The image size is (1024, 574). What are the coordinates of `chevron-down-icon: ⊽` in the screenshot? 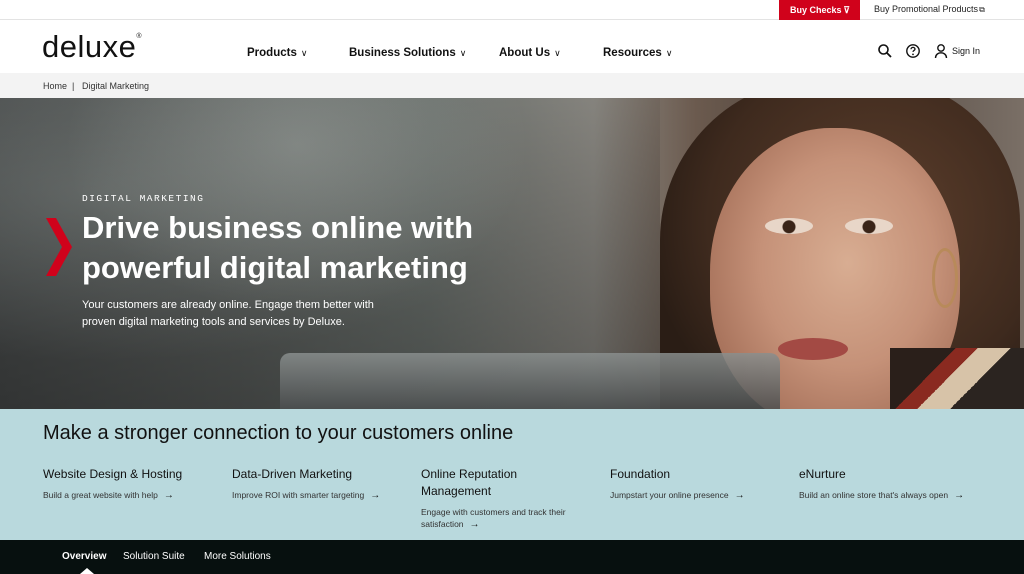 It's located at (846, 10).